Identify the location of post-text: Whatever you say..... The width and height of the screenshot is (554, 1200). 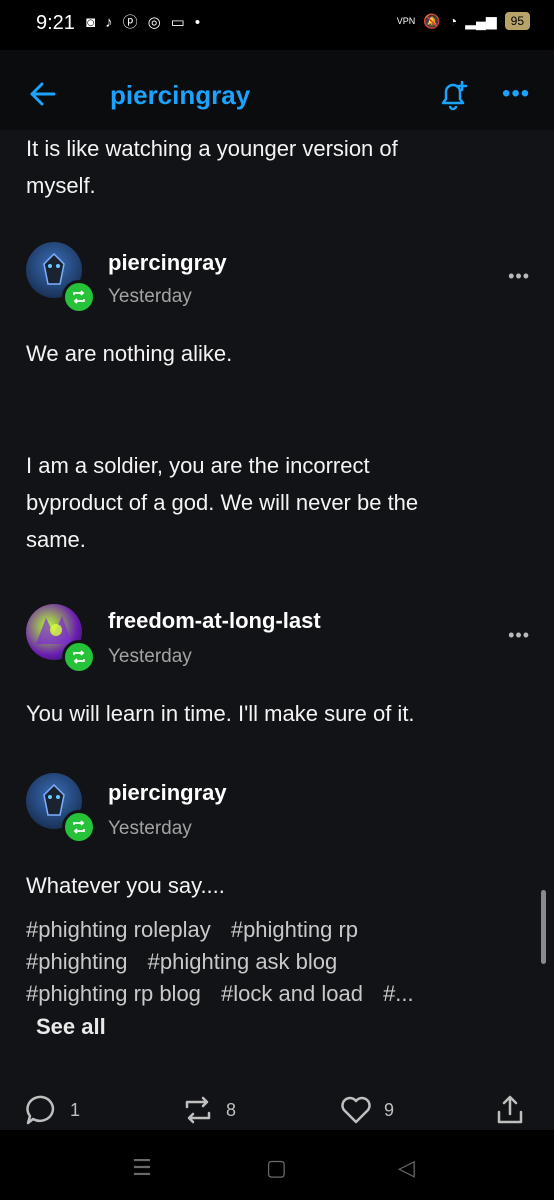
(125, 885).